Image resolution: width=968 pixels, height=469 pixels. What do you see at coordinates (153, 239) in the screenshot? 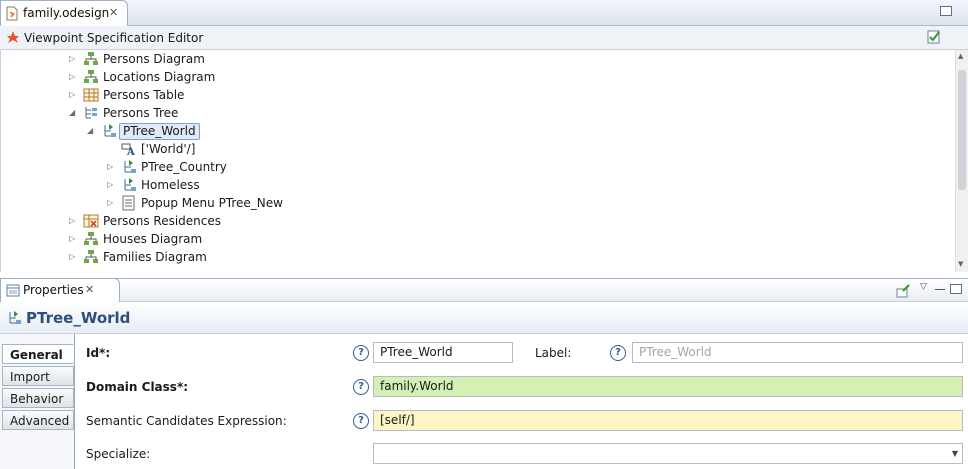
I see `tree-item-label: Houses Diagram` at bounding box center [153, 239].